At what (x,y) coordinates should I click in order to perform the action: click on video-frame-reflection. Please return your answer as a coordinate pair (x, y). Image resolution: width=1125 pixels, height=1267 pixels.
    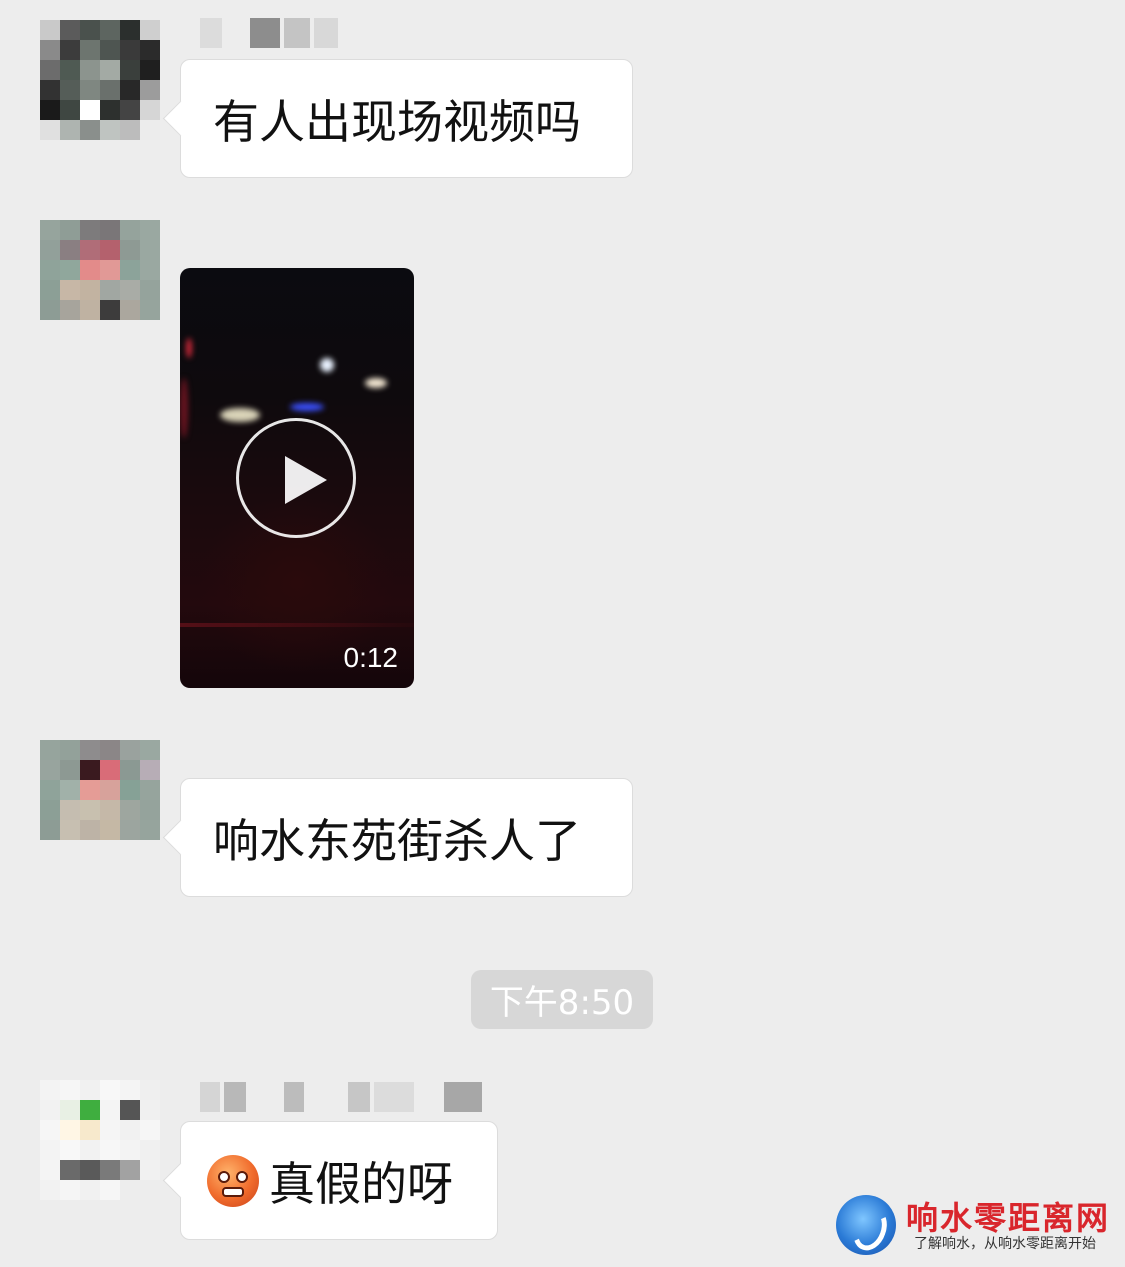
    Looking at the image, I should click on (297, 625).